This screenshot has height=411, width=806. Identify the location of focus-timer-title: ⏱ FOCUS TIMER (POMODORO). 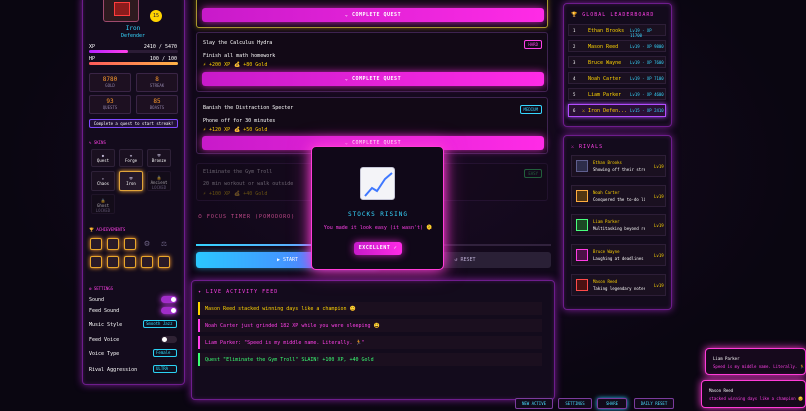
(247, 217).